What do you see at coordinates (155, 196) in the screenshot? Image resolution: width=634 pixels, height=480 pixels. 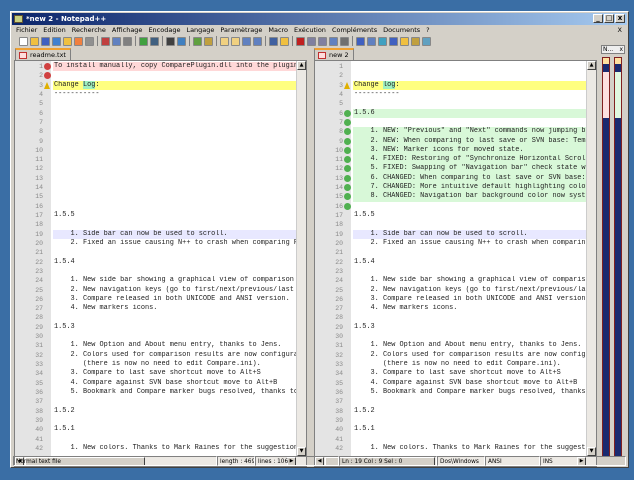 I see `editor-line: 15` at bounding box center [155, 196].